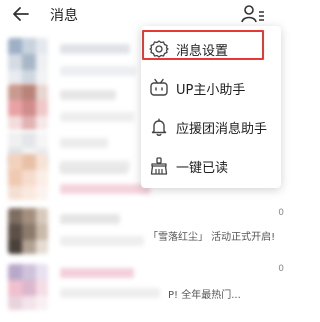 This screenshot has height=322, width=320. I want to click on menu-item-mark-all-read: 一键已读, so click(211, 166).